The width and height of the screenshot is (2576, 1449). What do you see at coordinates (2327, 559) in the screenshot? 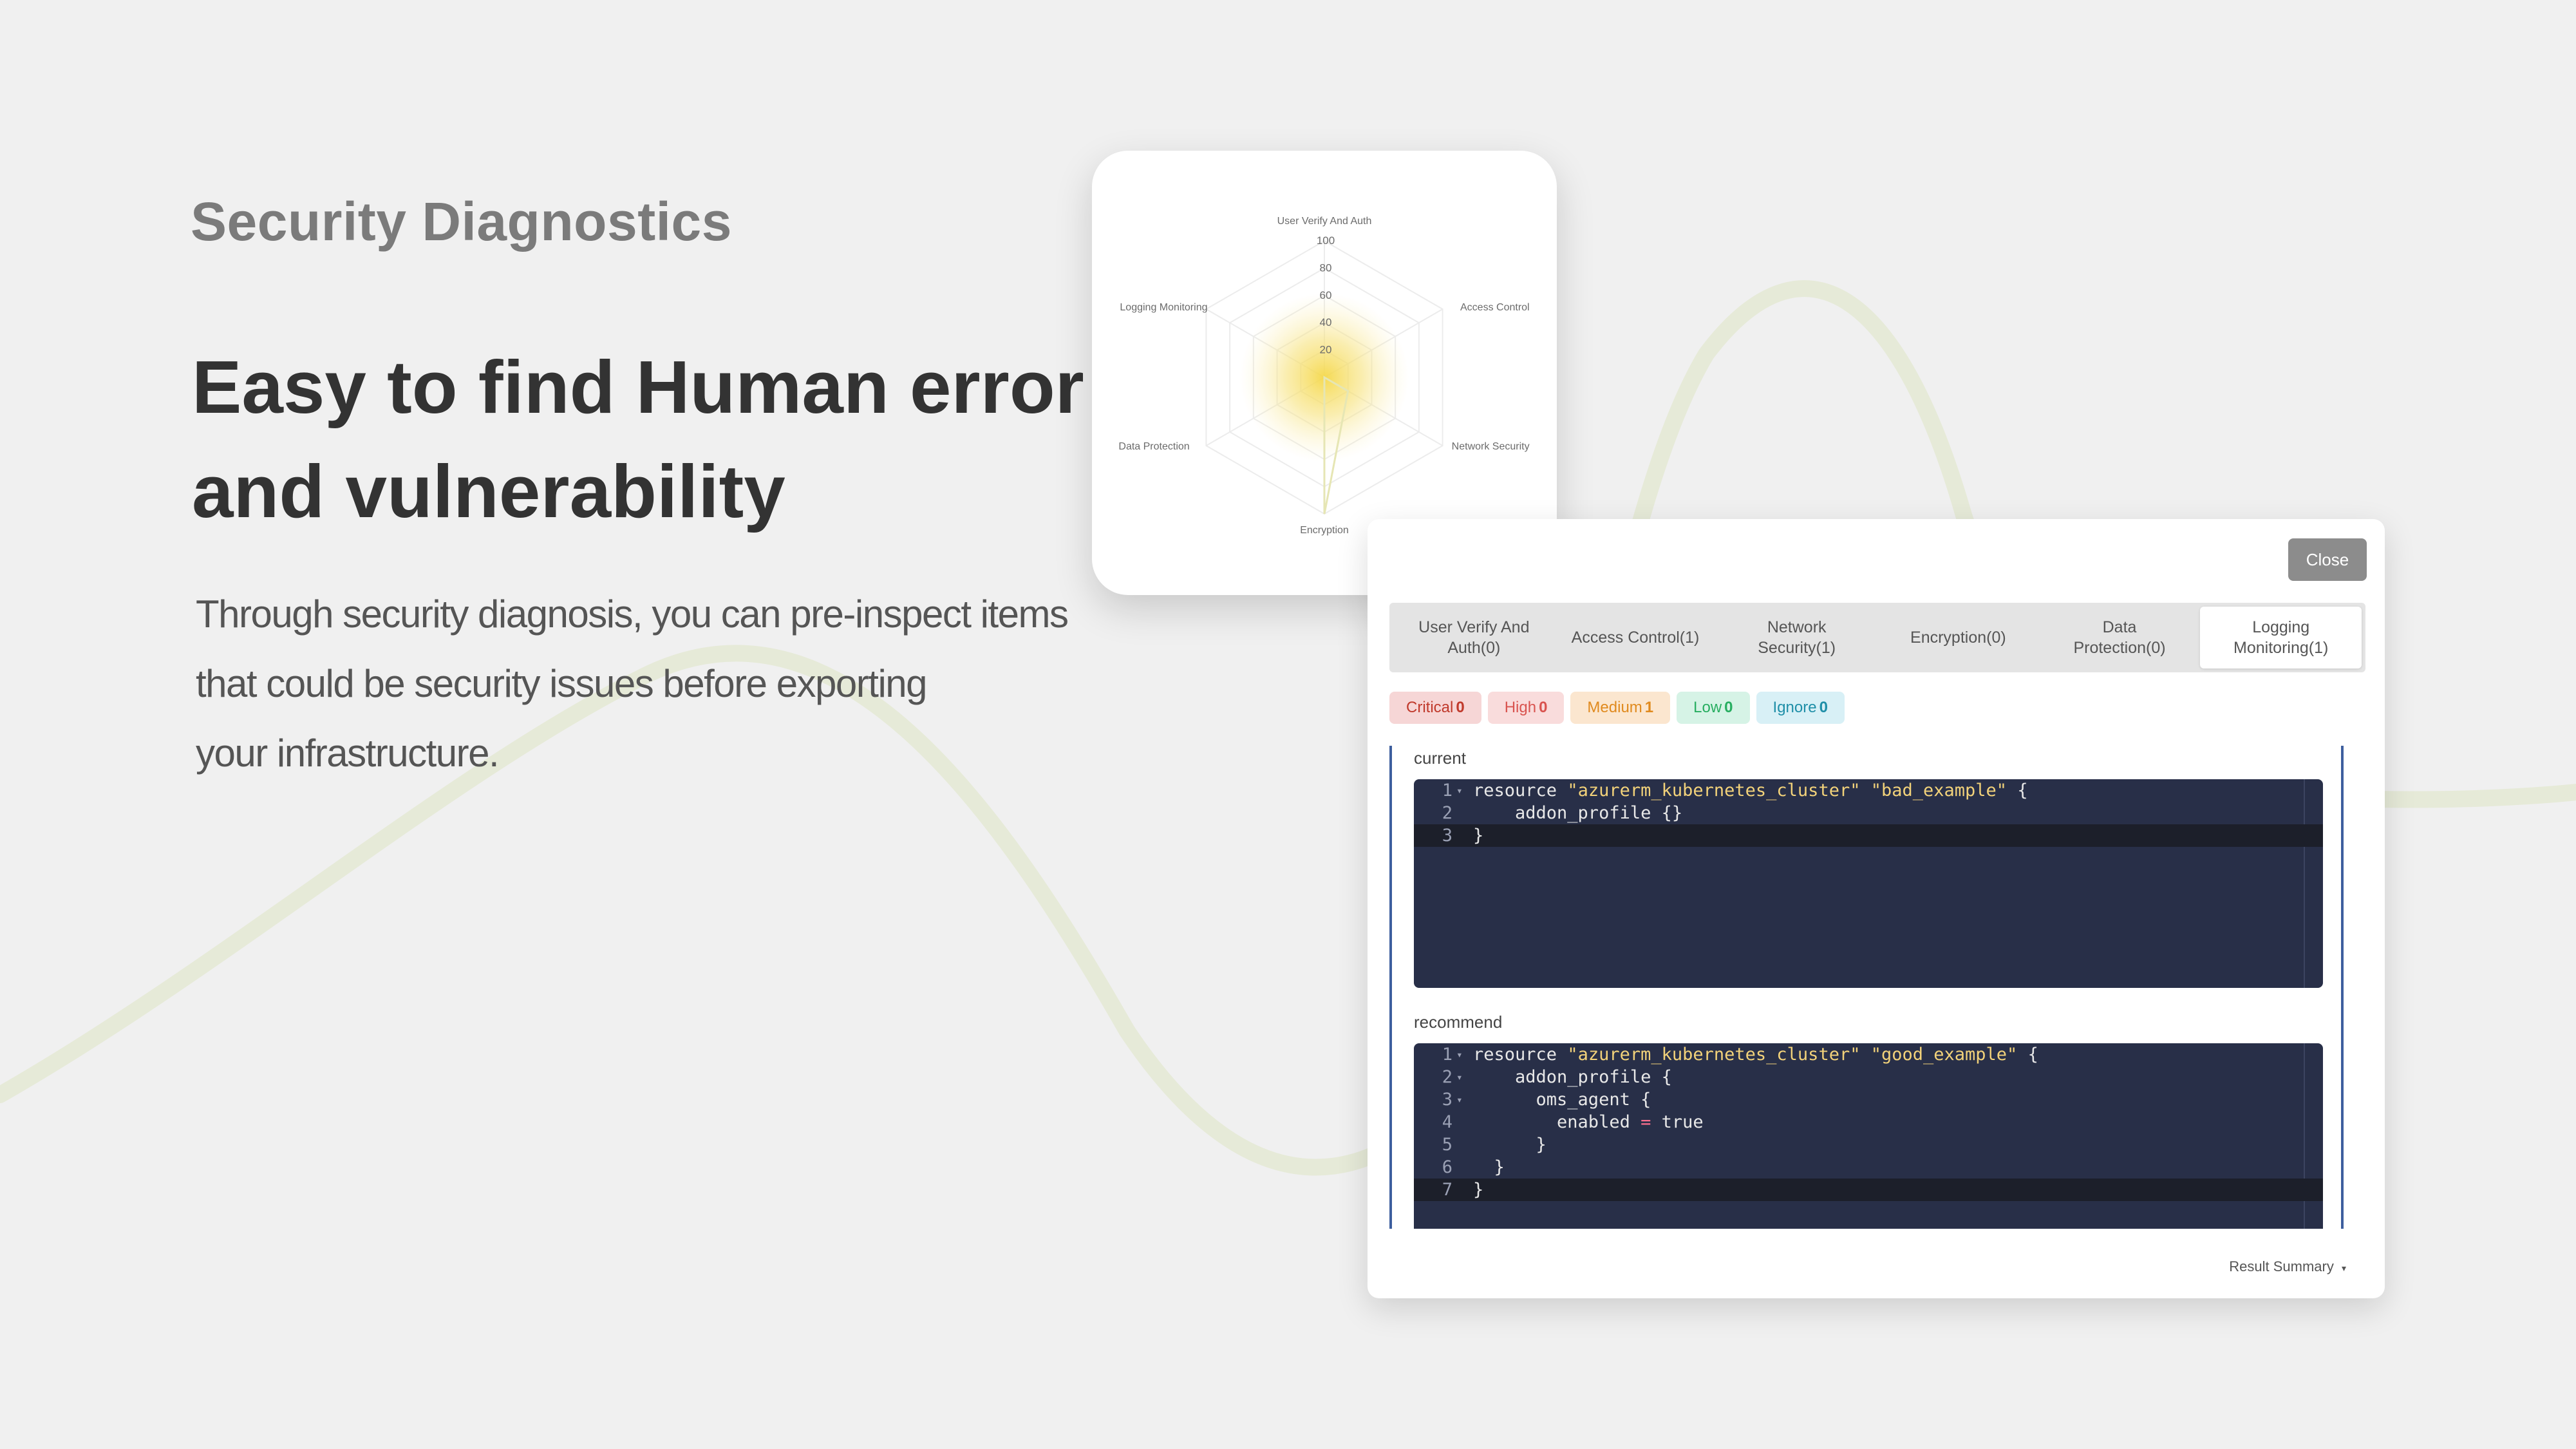
I see `close-button: Close` at bounding box center [2327, 559].